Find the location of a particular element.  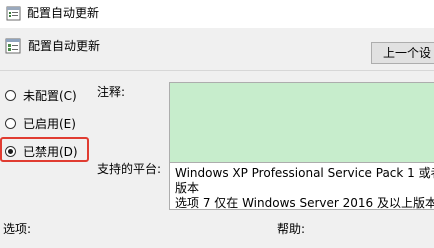

title-bar: 配置自动更新 is located at coordinates (217, 14).